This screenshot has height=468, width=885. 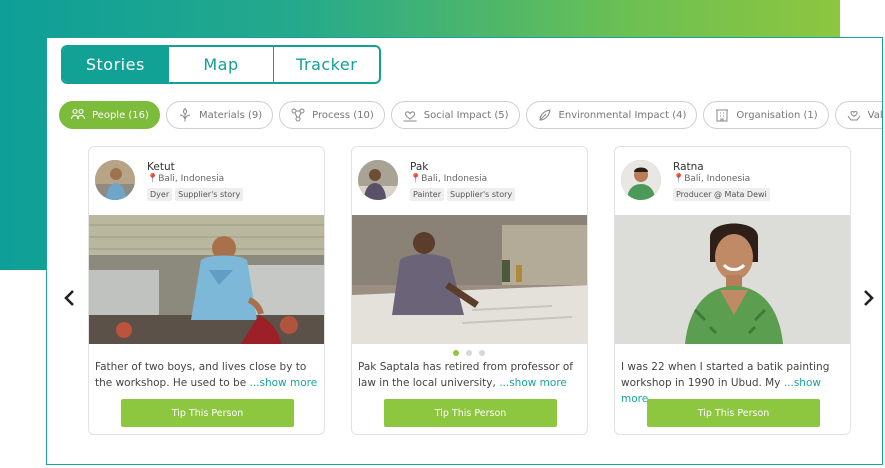 What do you see at coordinates (120, 115) in the screenshot?
I see `filter-chip-label: People (16)` at bounding box center [120, 115].